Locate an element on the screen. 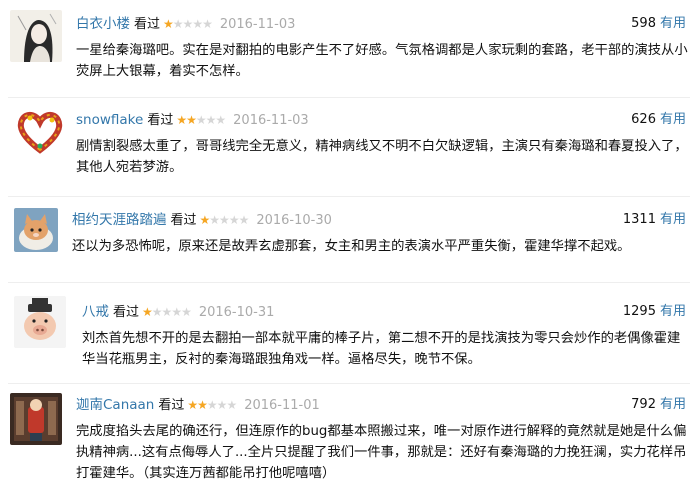  review-header: 相约天涯路踏遍 看过 ★★★★★ 2016-10-30 is located at coordinates (202, 220).